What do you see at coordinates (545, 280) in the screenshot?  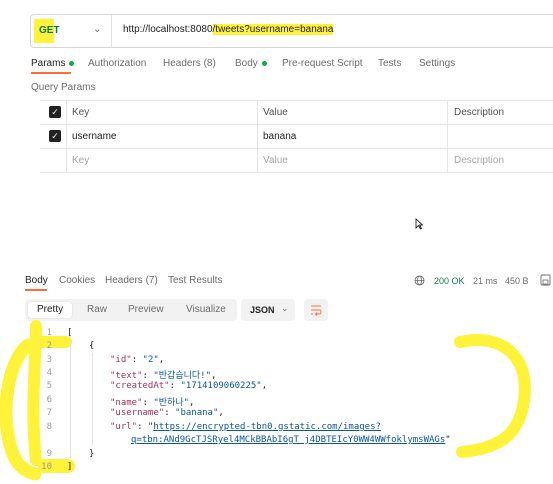 I see `save-response-icon` at bounding box center [545, 280].